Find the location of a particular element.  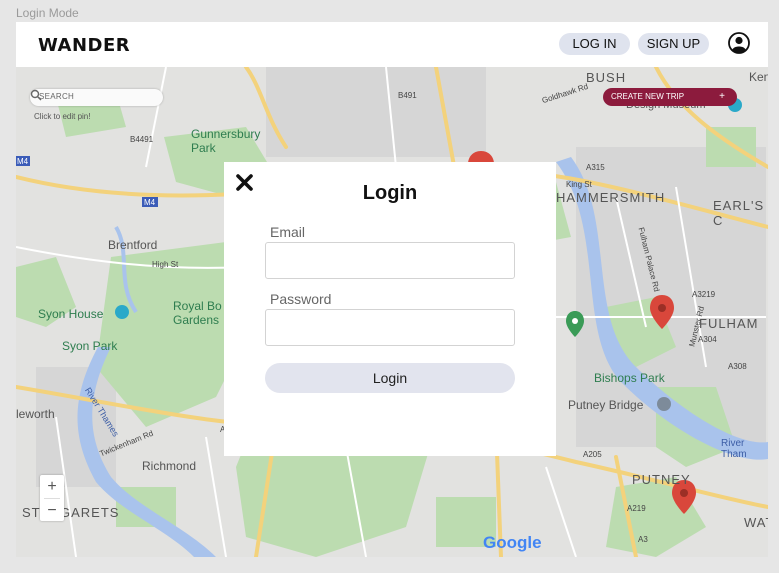

map-label-putney: PUTNEY is located at coordinates (661, 479).